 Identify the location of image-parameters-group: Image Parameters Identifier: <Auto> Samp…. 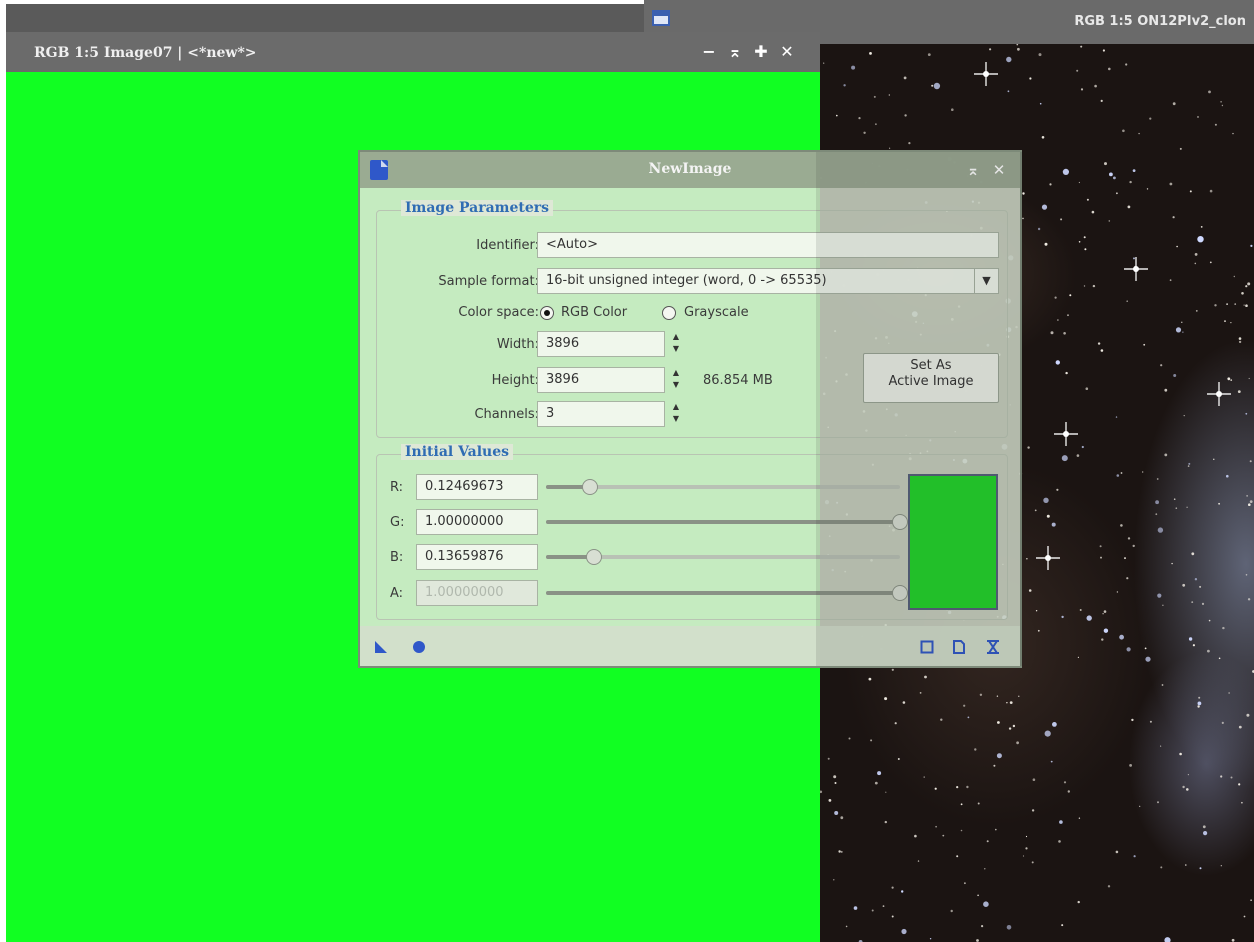
(692, 319).